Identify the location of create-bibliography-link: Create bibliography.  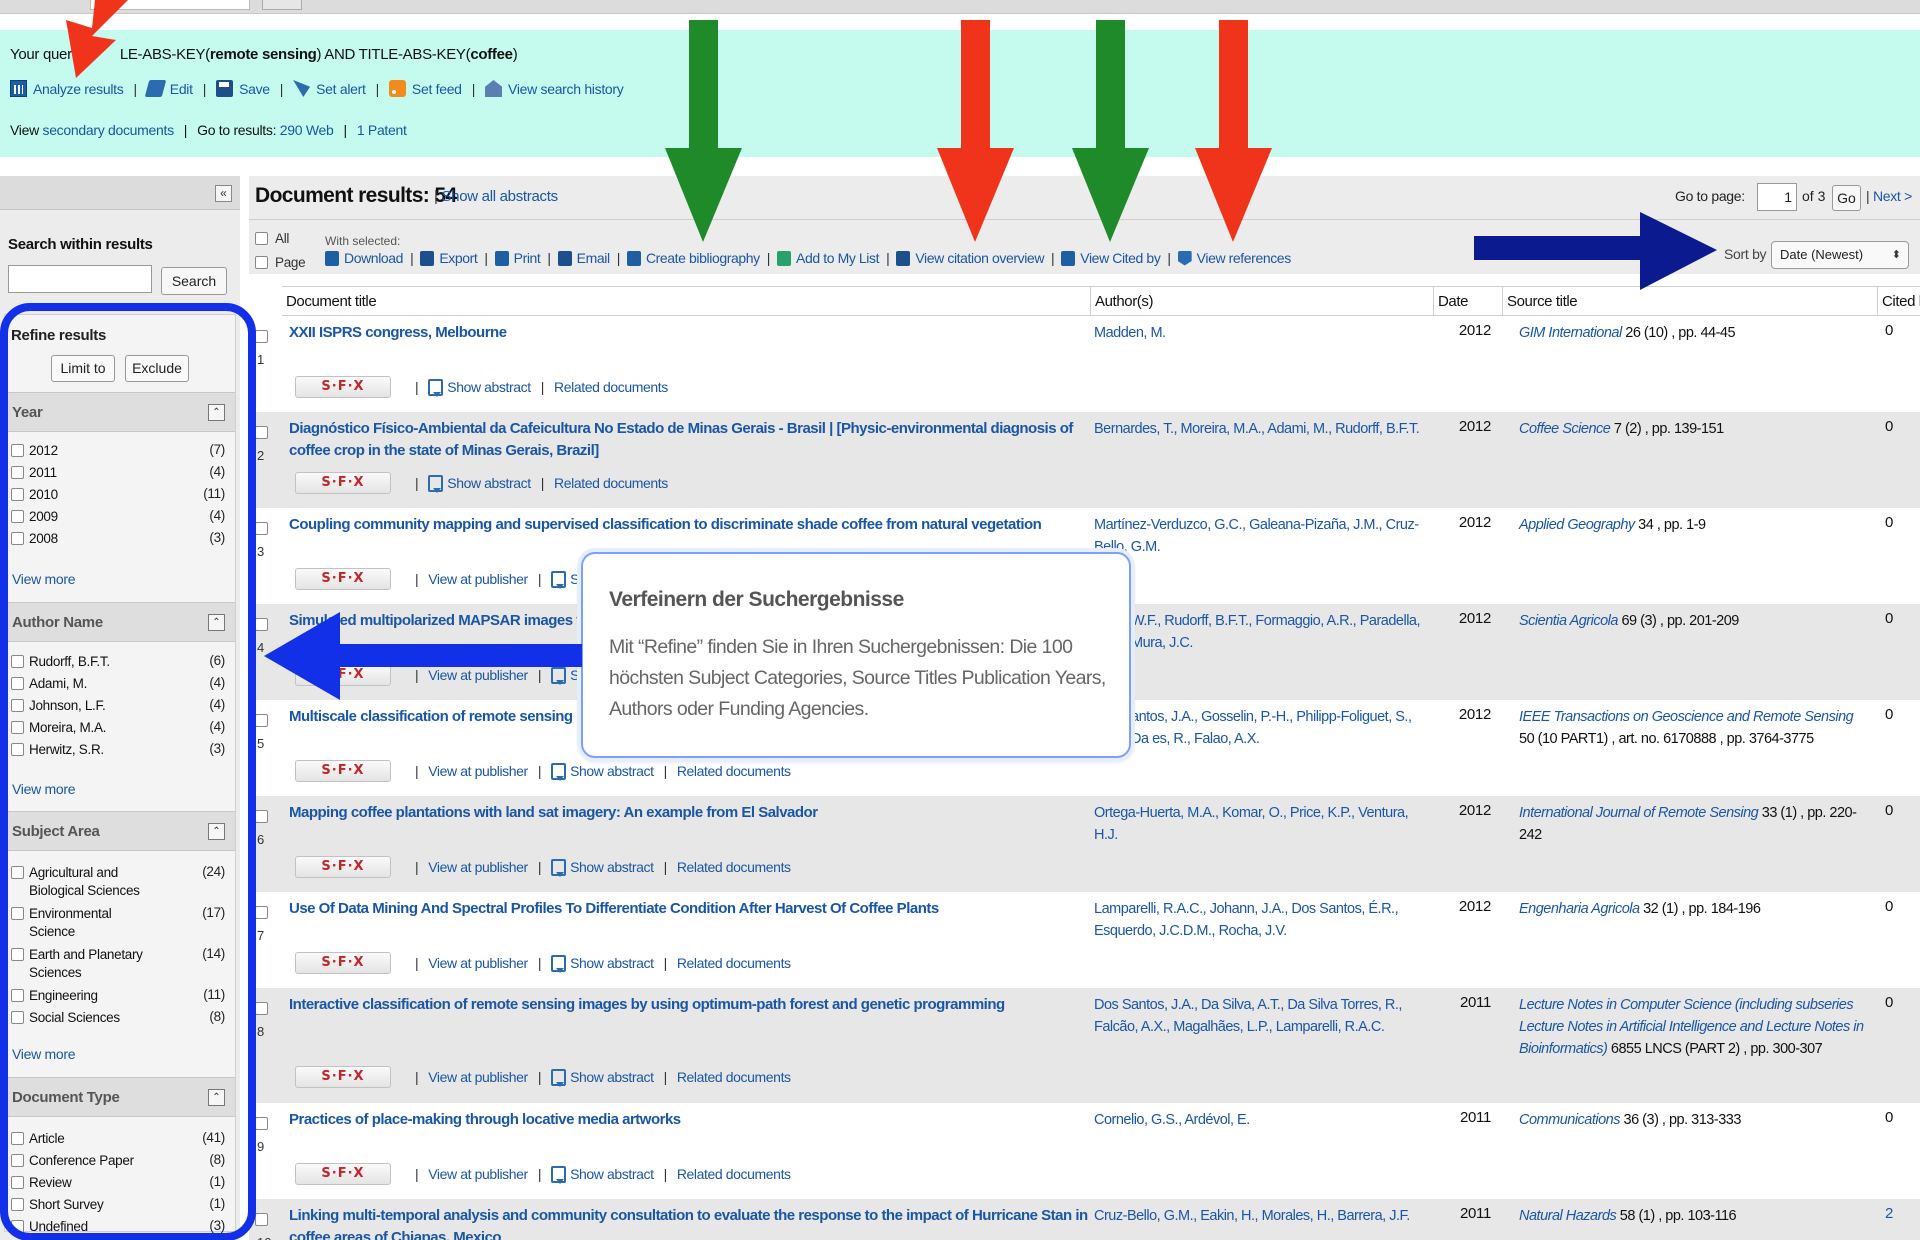
(693, 258).